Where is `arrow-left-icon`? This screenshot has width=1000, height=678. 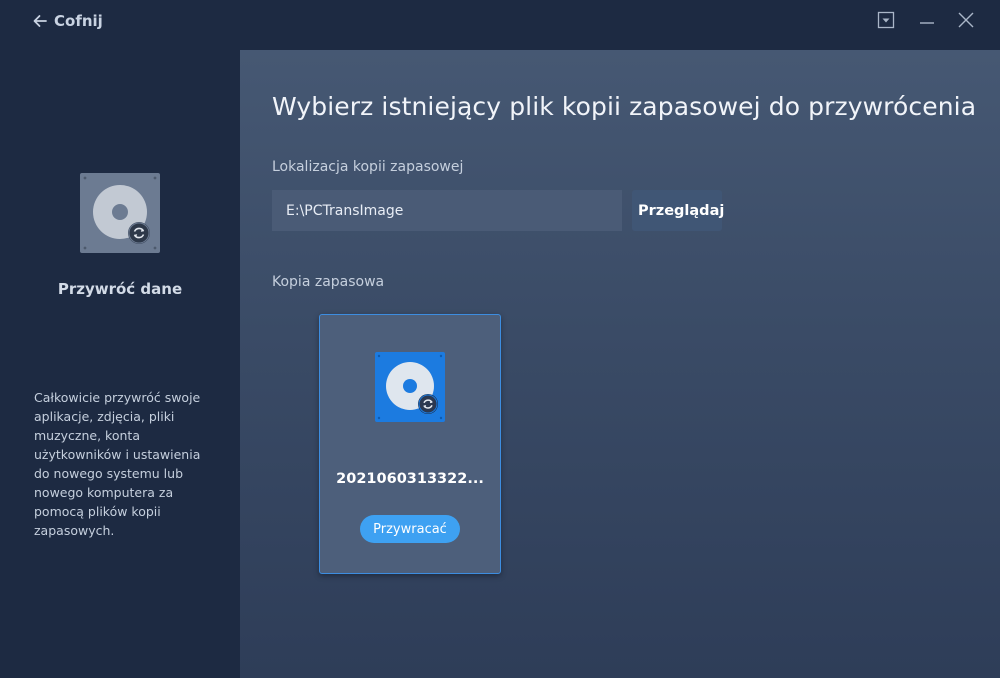 arrow-left-icon is located at coordinates (40, 21).